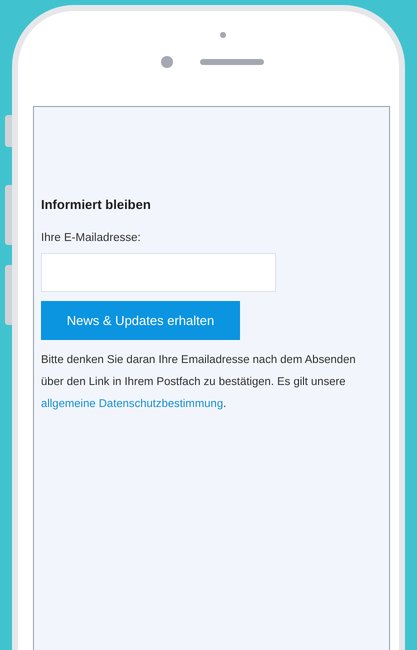 The height and width of the screenshot is (650, 417). I want to click on subscribe-button: News & Updates erhalten, so click(140, 320).